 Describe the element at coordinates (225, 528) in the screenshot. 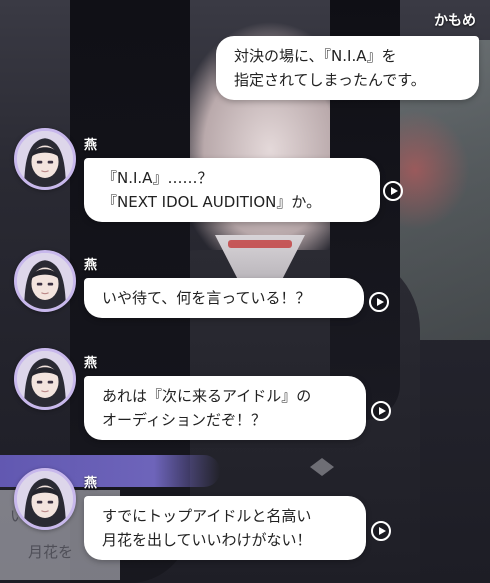

I see `message-bubble: すでにトップアイドルと名高い 月花を出していいわけがない！` at that location.